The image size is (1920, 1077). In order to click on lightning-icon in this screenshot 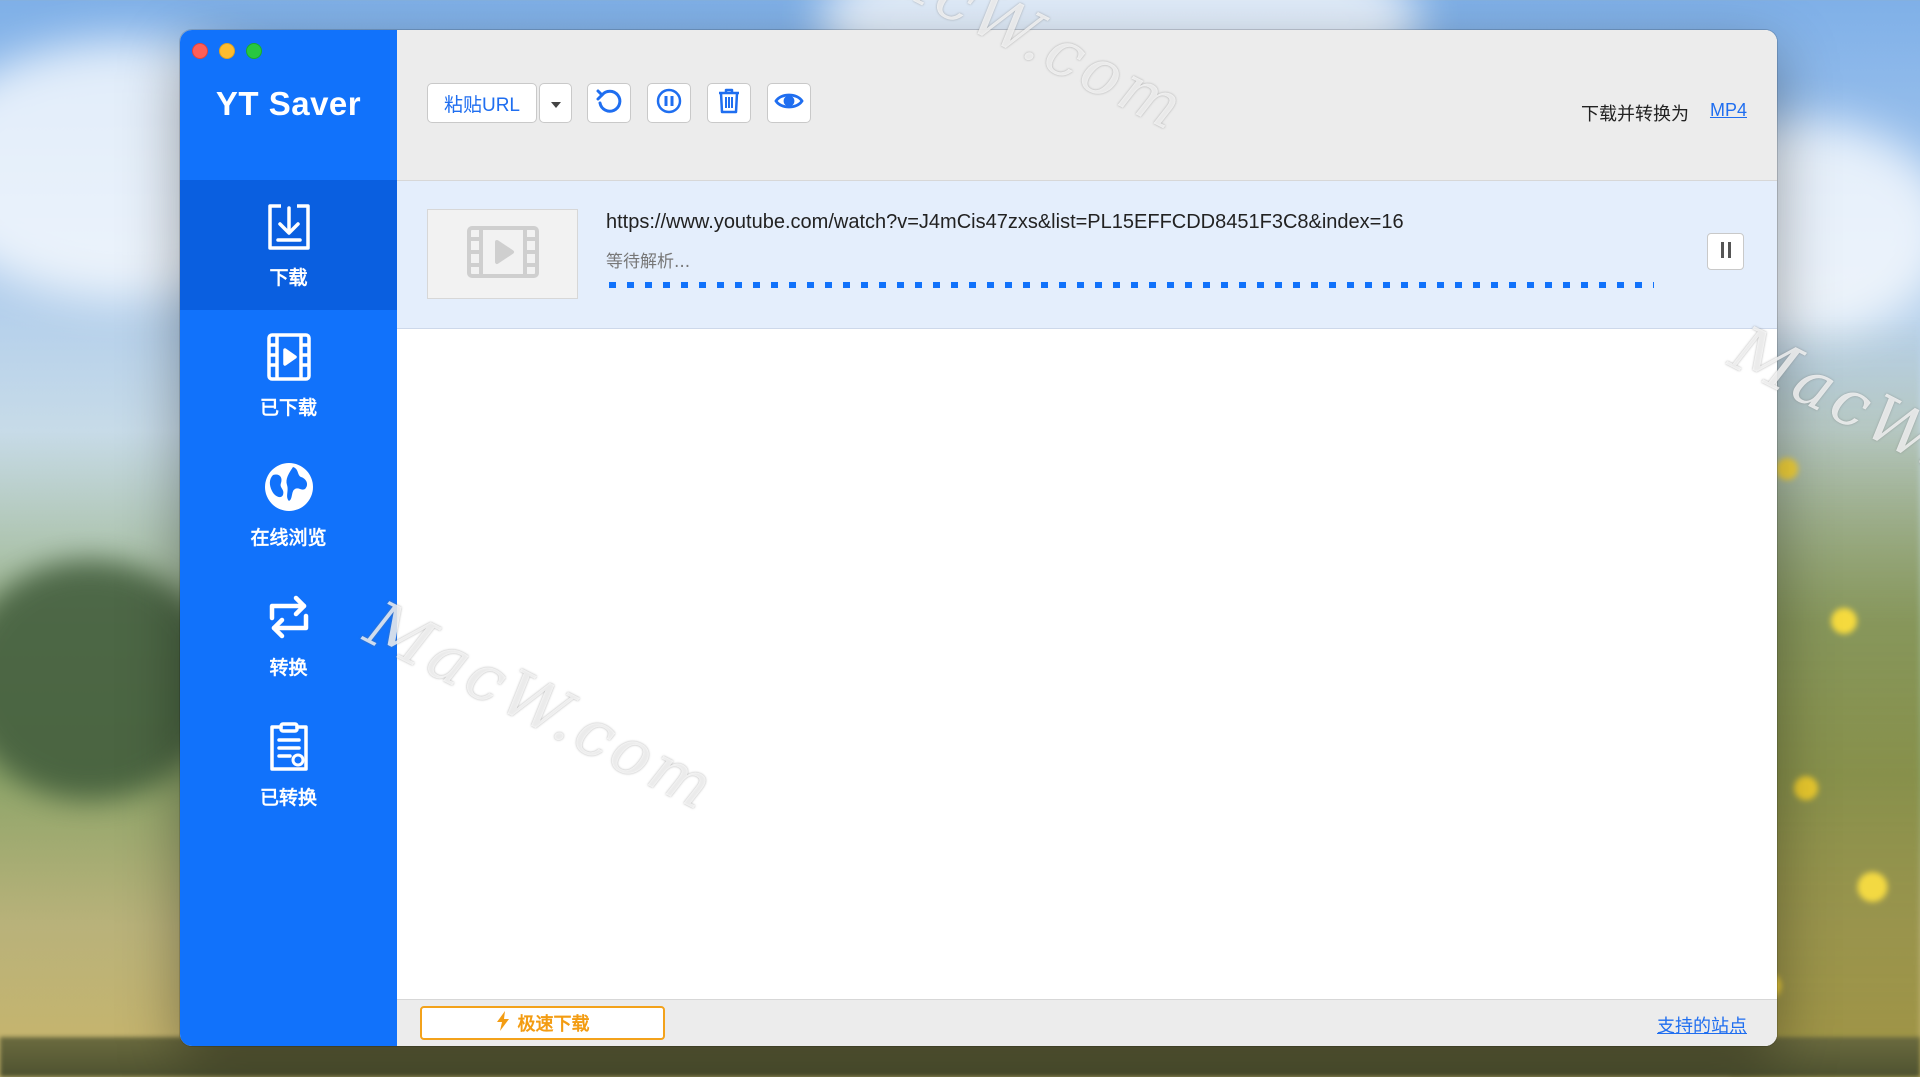, I will do `click(503, 1023)`.